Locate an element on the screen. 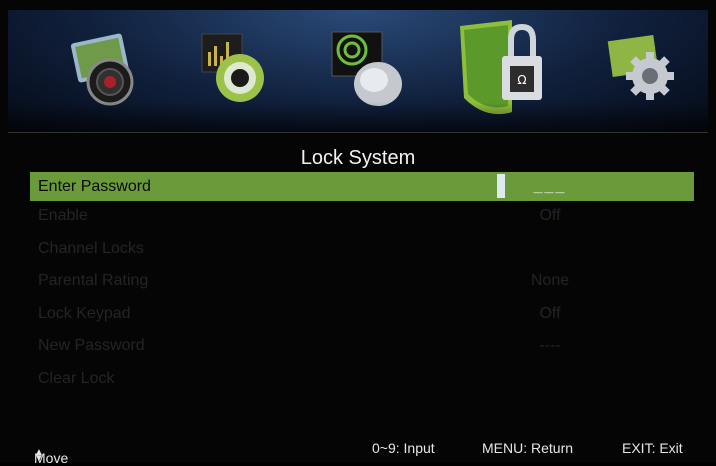  move-hint-label: Move is located at coordinates (51, 458).